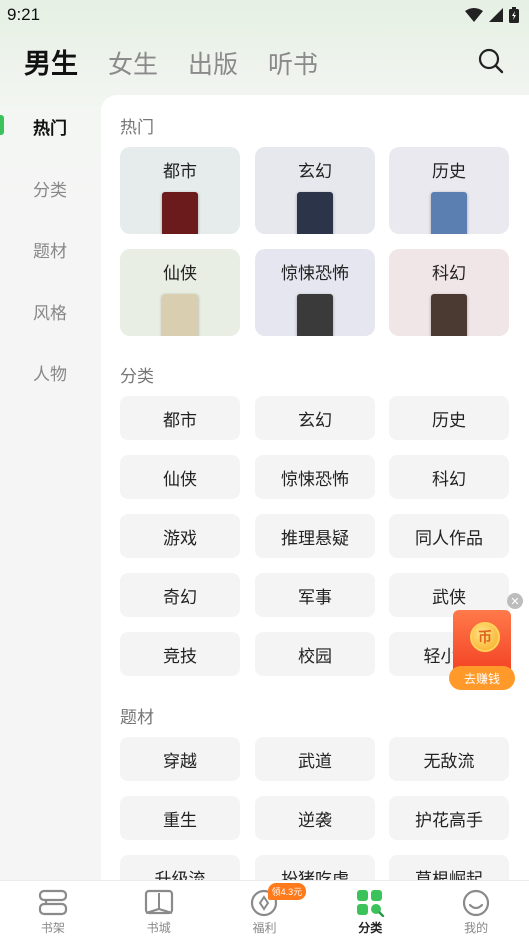 This screenshot has width=529, height=946. I want to click on side-nav: 热门 分类 题材 风格 人物, so click(50, 250).